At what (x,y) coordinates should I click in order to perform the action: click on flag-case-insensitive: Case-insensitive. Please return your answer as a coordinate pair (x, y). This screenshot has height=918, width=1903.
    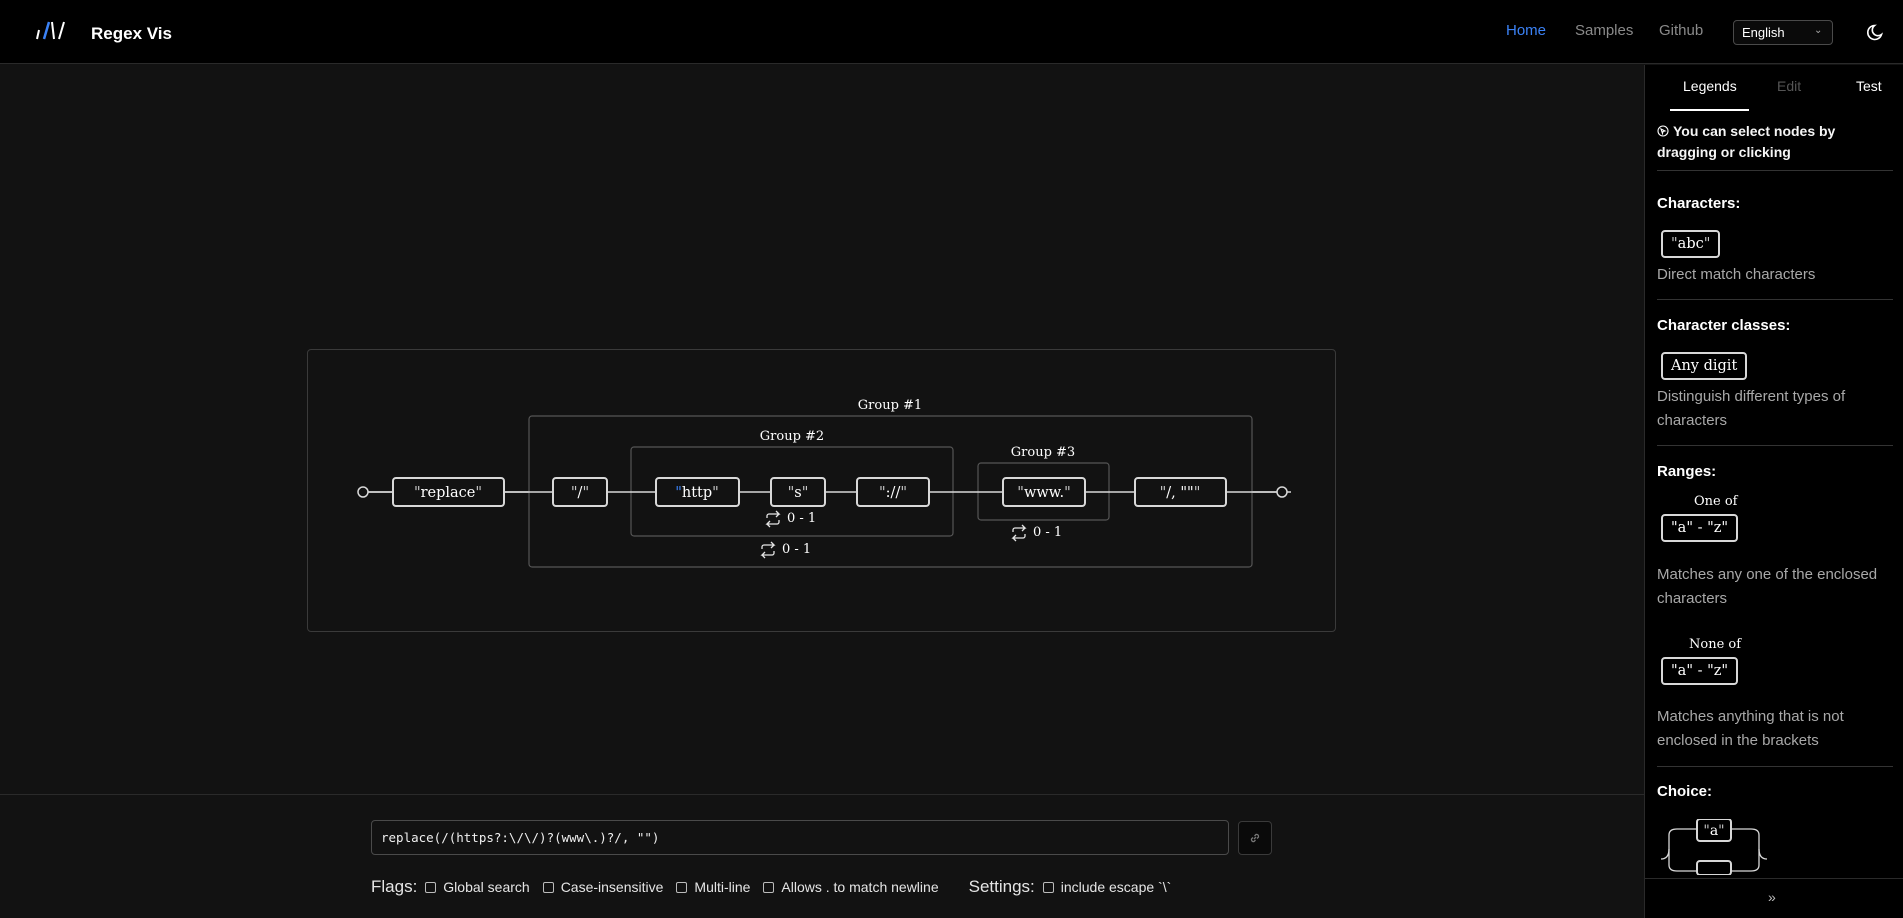
    Looking at the image, I should click on (602, 887).